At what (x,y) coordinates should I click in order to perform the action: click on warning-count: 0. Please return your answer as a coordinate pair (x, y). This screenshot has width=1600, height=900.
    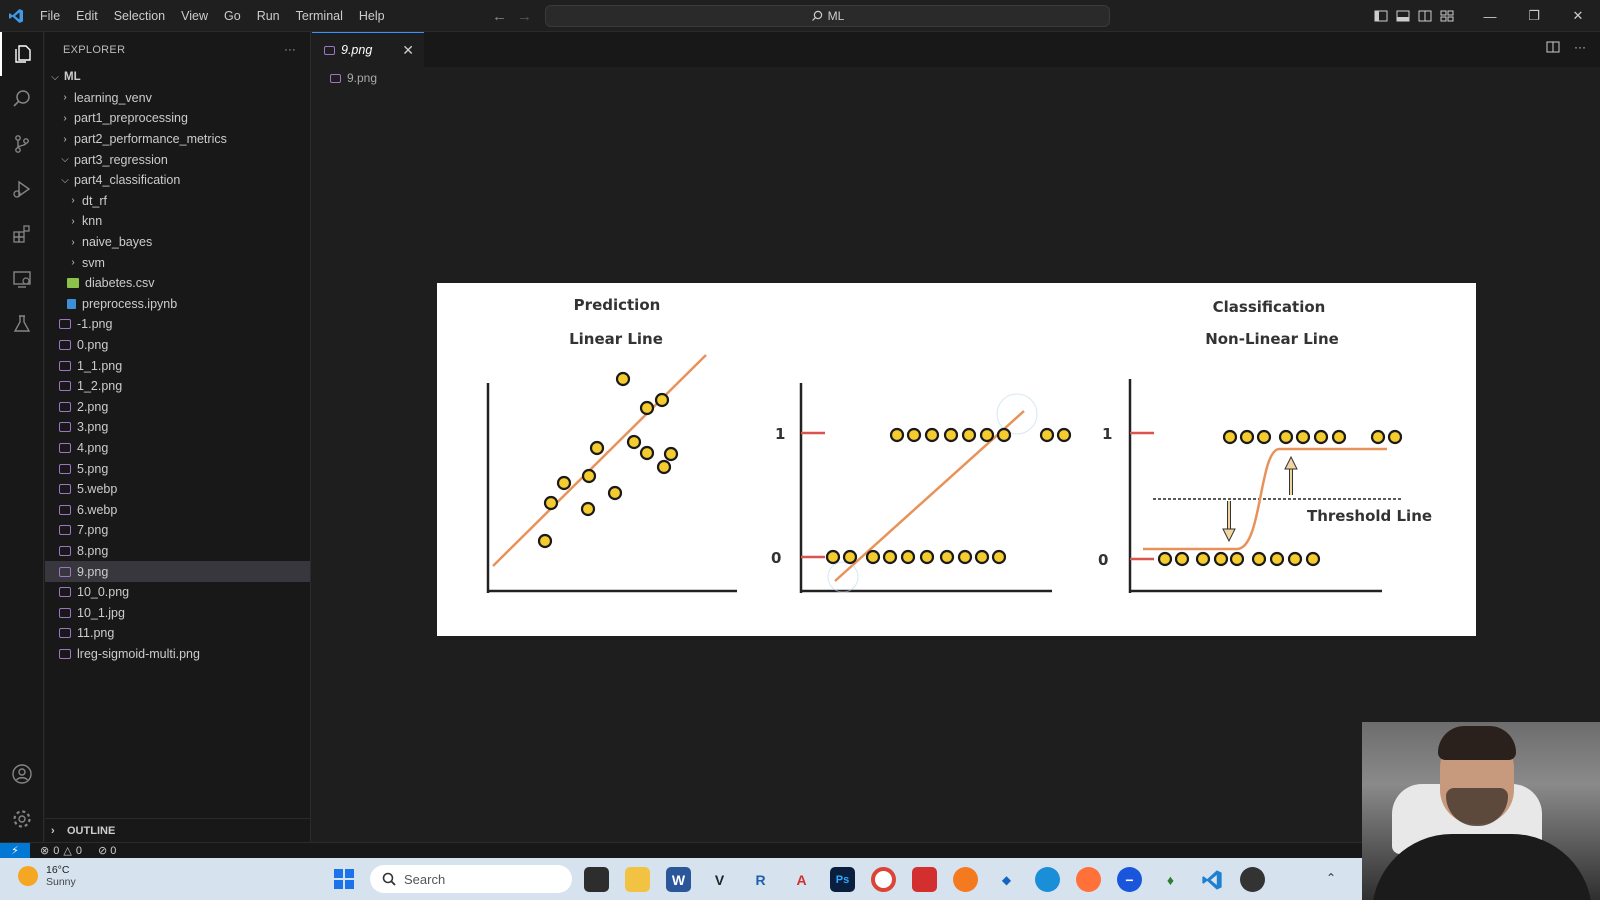
    Looking at the image, I should click on (78, 850).